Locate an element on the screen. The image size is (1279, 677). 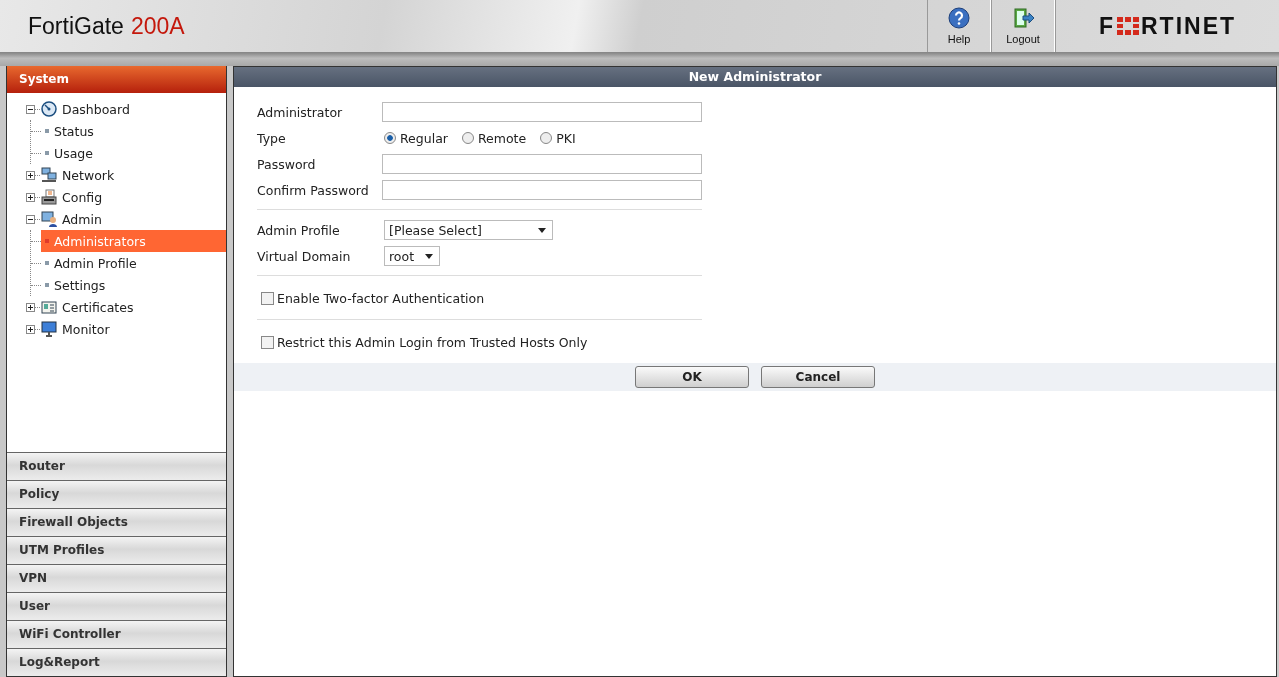
logo-grid-icon is located at coordinates (1128, 26).